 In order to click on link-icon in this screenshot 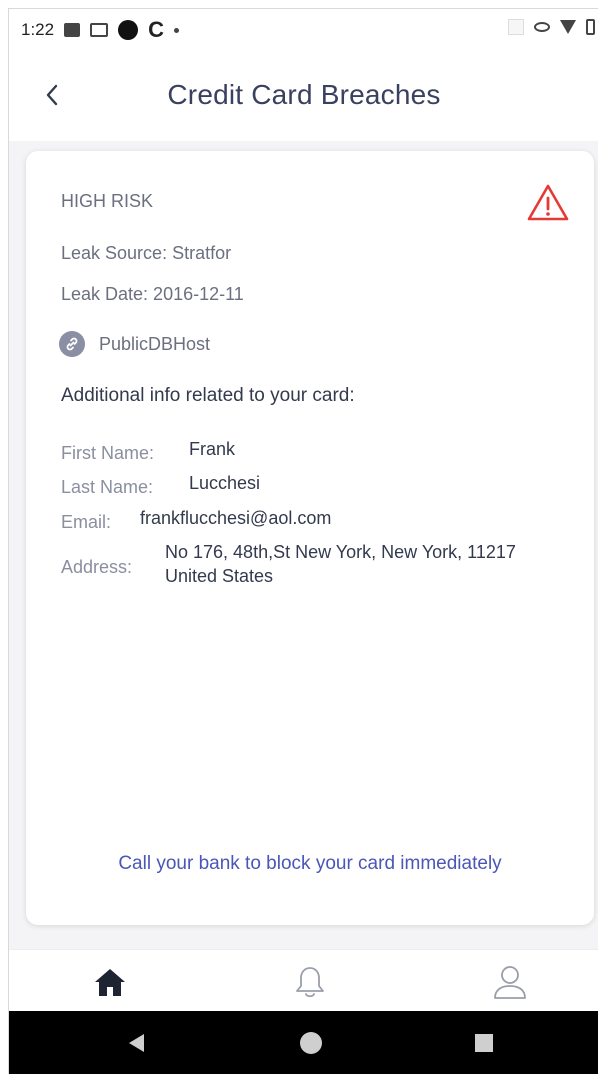, I will do `click(72, 344)`.